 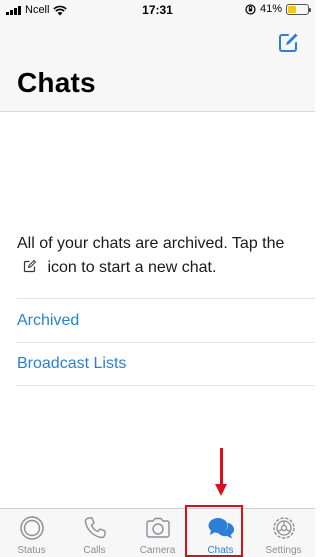 I want to click on inline-compose-icon, so click(x=30, y=265).